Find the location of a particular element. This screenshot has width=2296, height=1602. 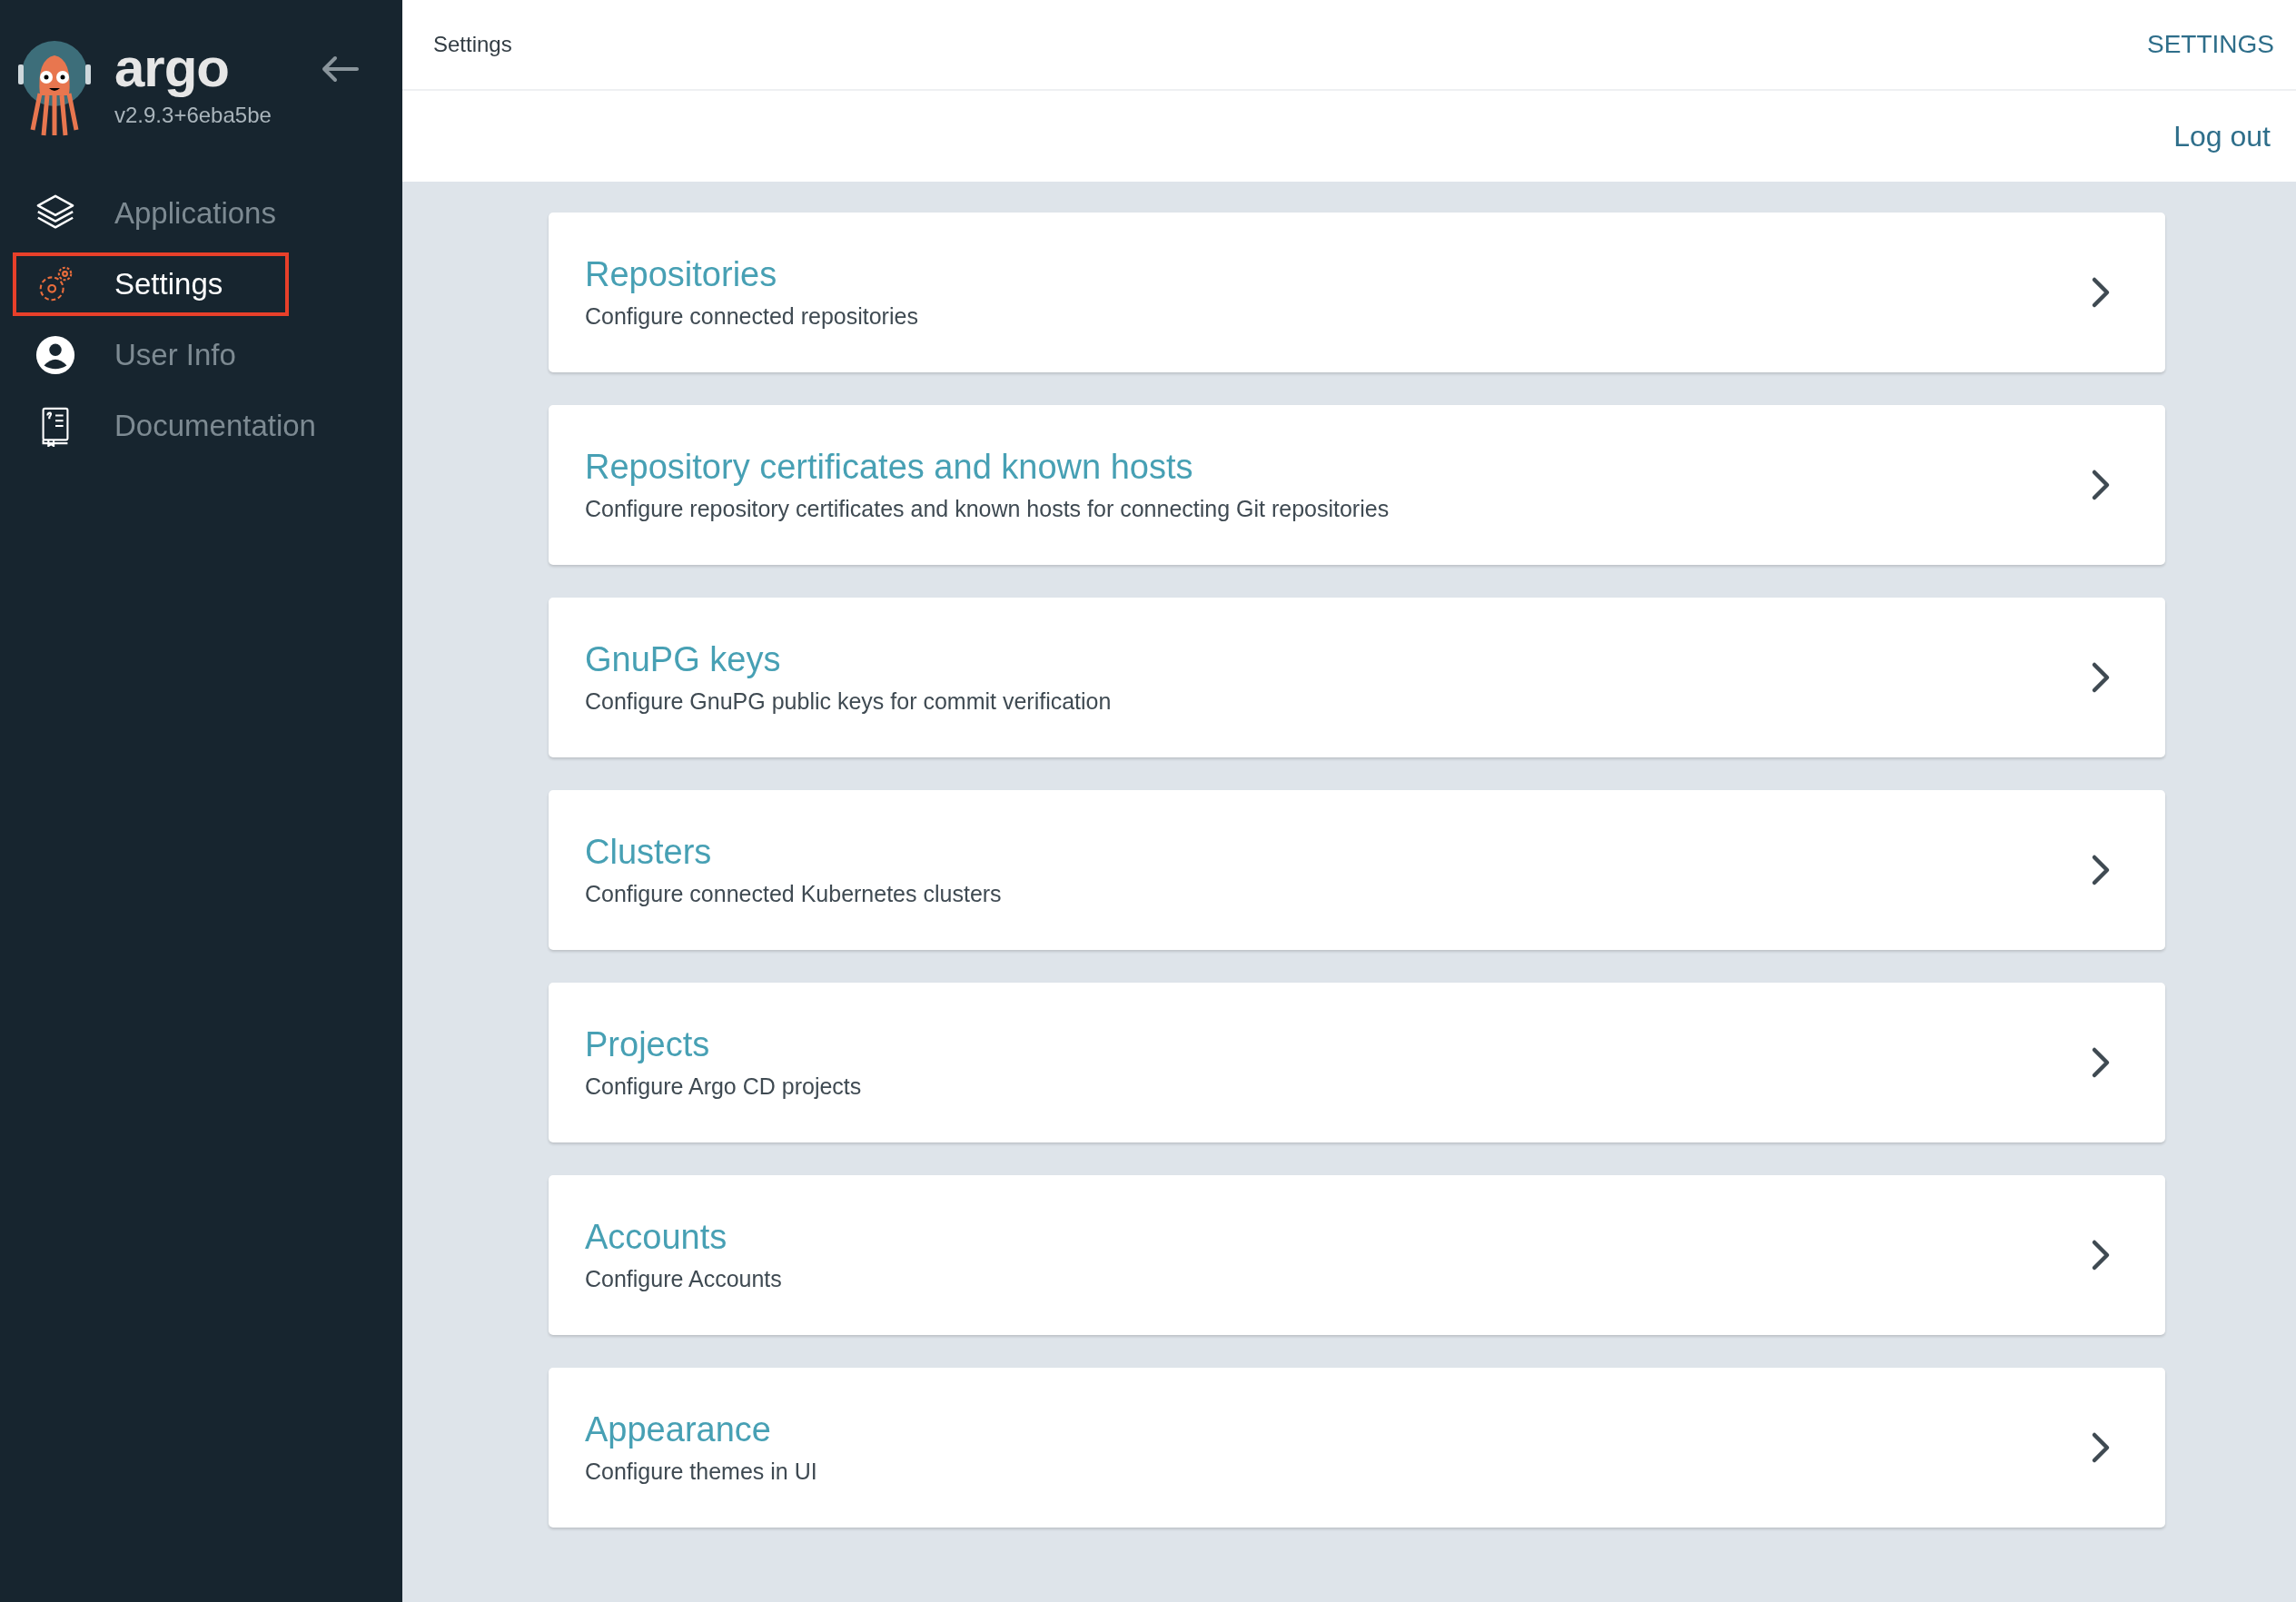

card-description: Configure Argo CD projects is located at coordinates (723, 1086).